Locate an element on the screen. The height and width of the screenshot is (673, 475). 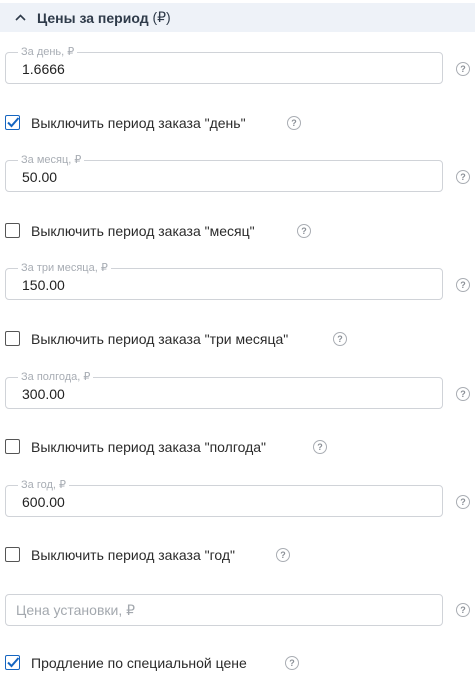
price-month-label: За месяц, ₽ is located at coordinates (51, 160).